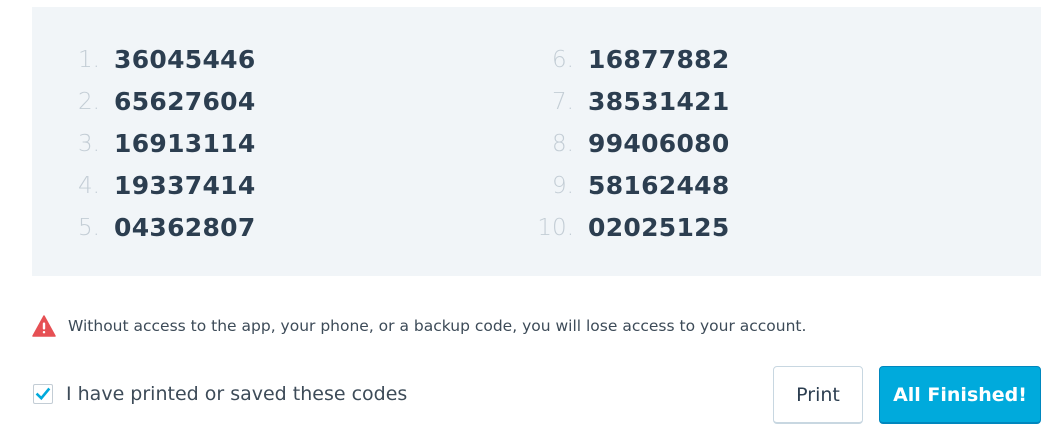 Image resolution: width=1049 pixels, height=436 pixels. I want to click on backup-code: 99406080, so click(659, 143).